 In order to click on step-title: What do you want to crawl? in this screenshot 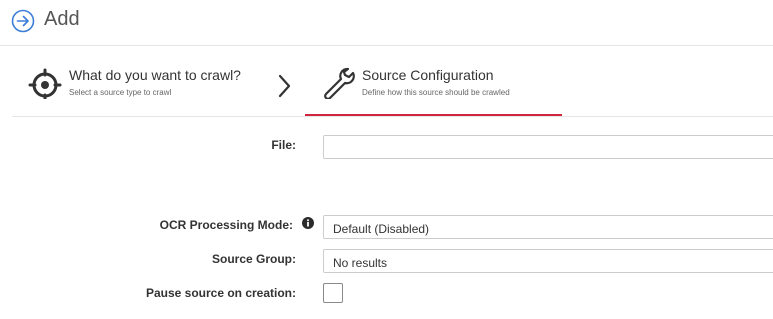, I will do `click(155, 75)`.